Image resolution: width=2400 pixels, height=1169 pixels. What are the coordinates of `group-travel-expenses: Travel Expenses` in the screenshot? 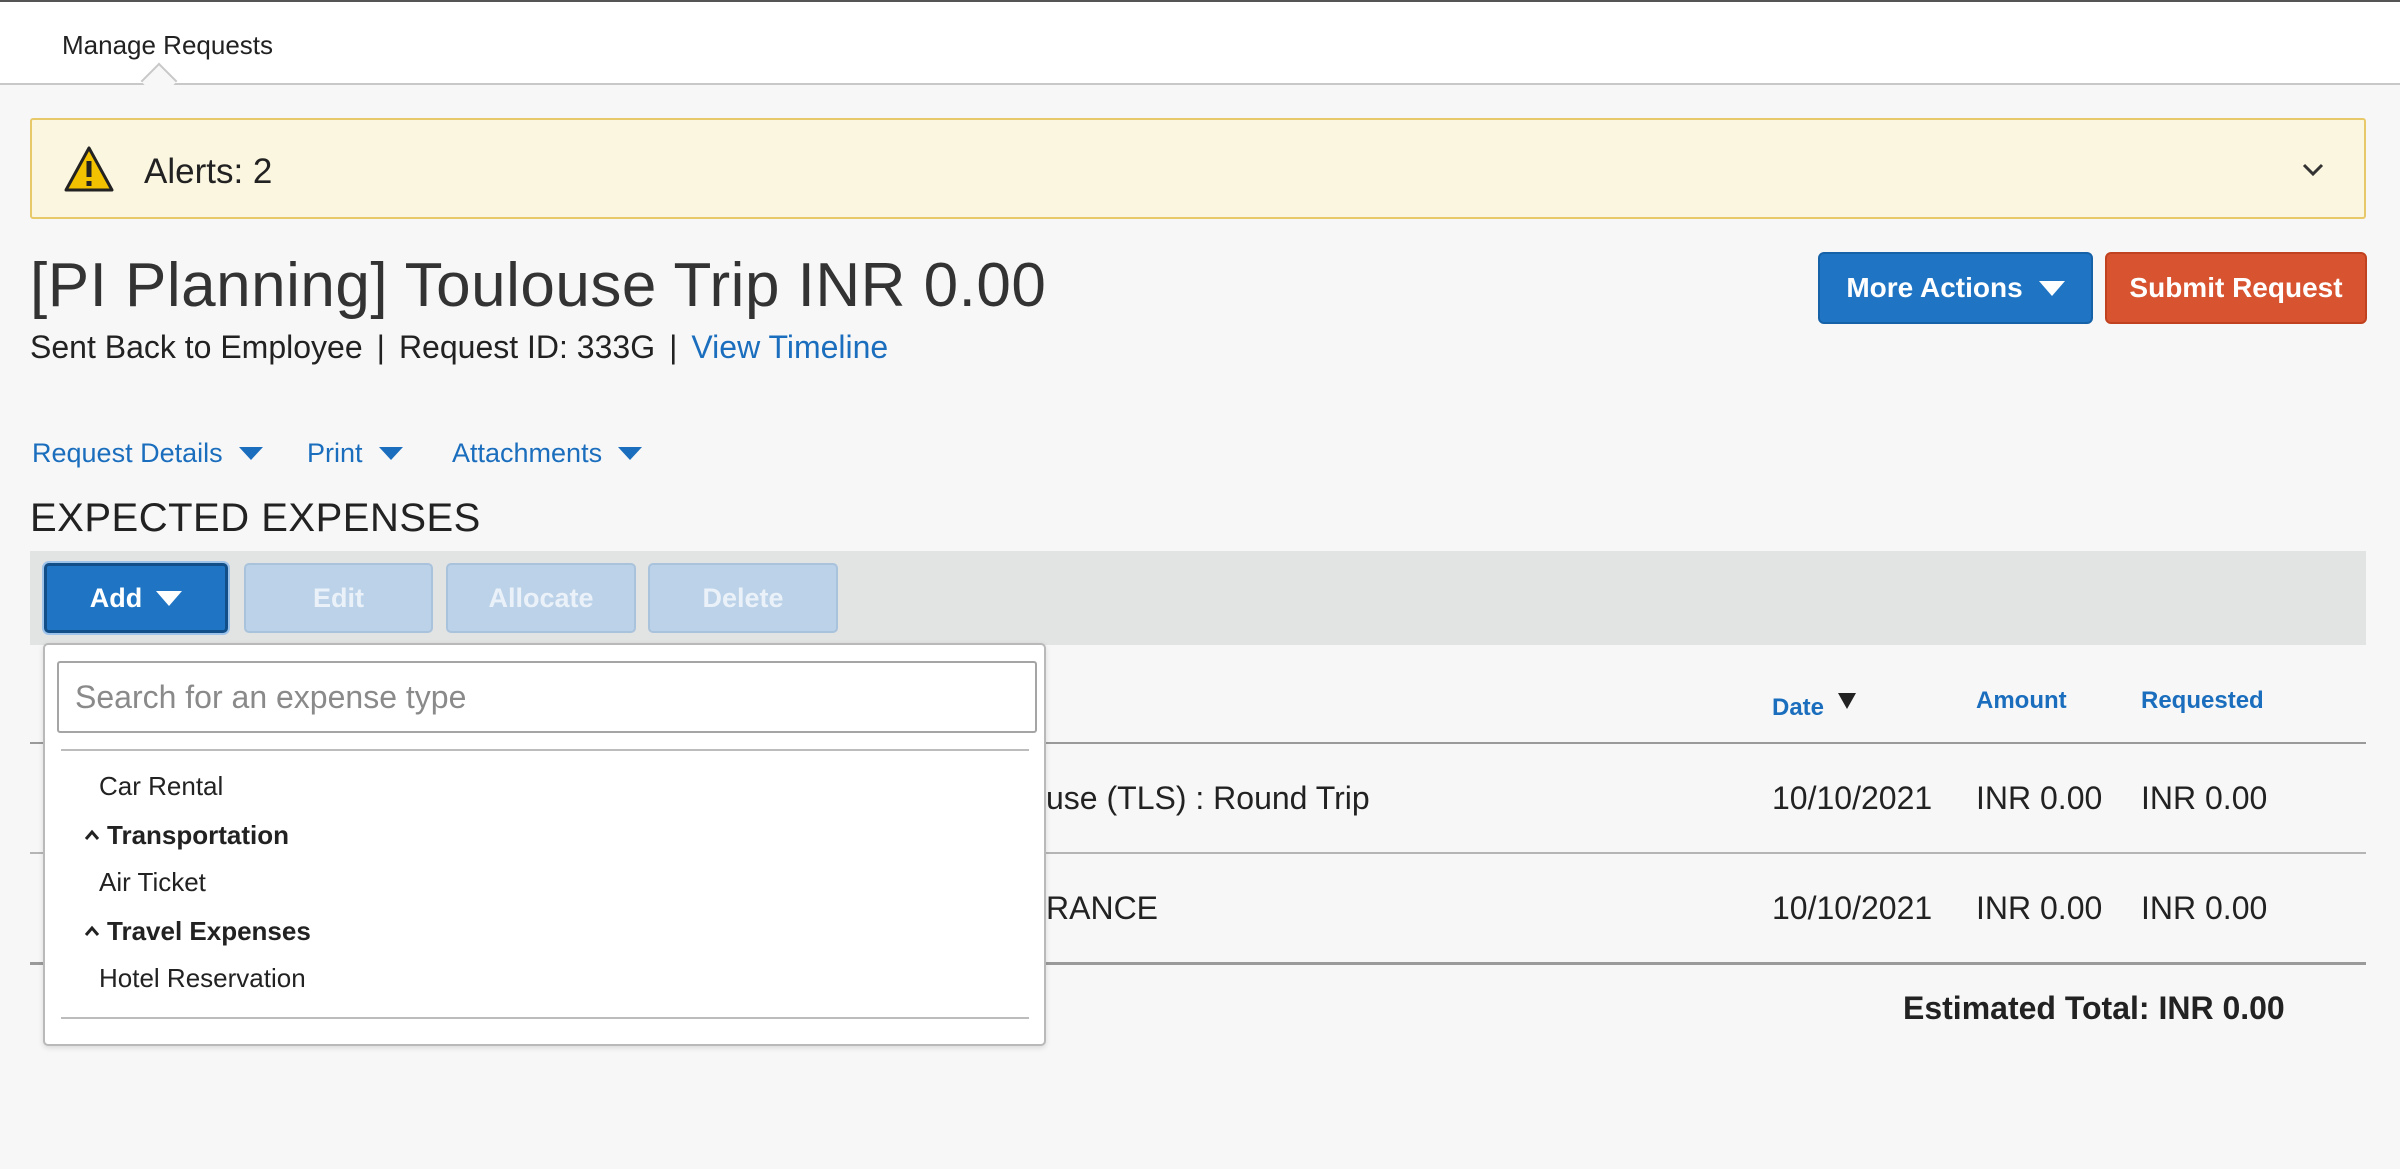 It's located at (197, 931).